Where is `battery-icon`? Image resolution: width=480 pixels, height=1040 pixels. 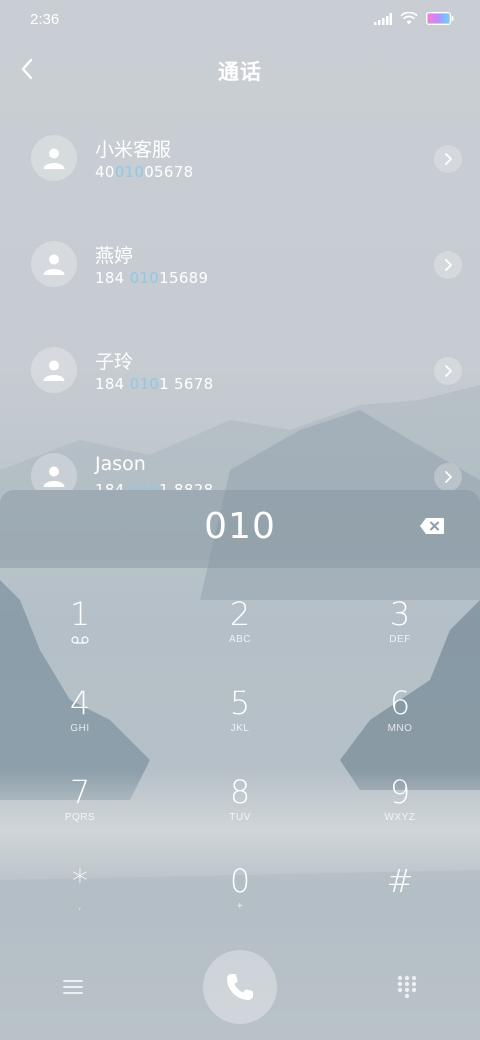
battery-icon is located at coordinates (440, 18).